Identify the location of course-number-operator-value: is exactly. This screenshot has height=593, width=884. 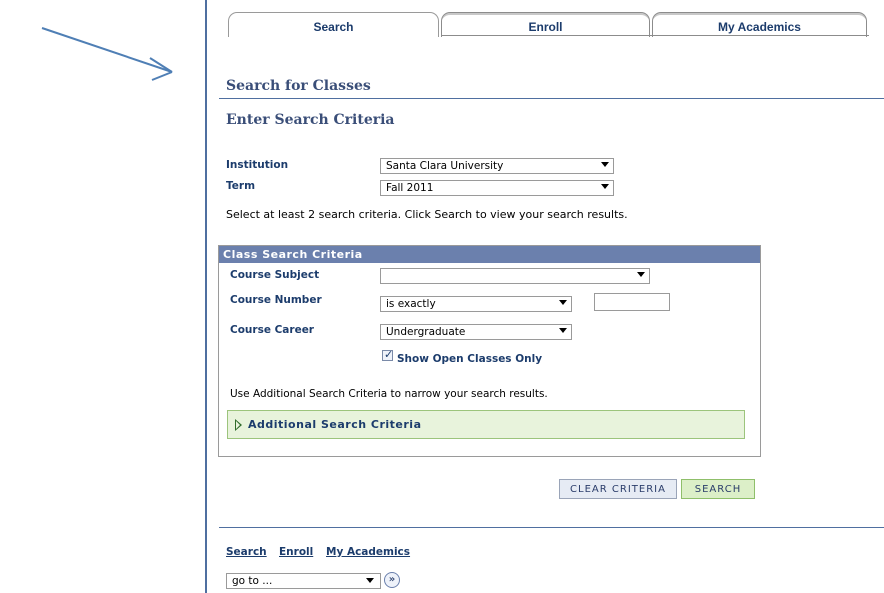
(411, 304).